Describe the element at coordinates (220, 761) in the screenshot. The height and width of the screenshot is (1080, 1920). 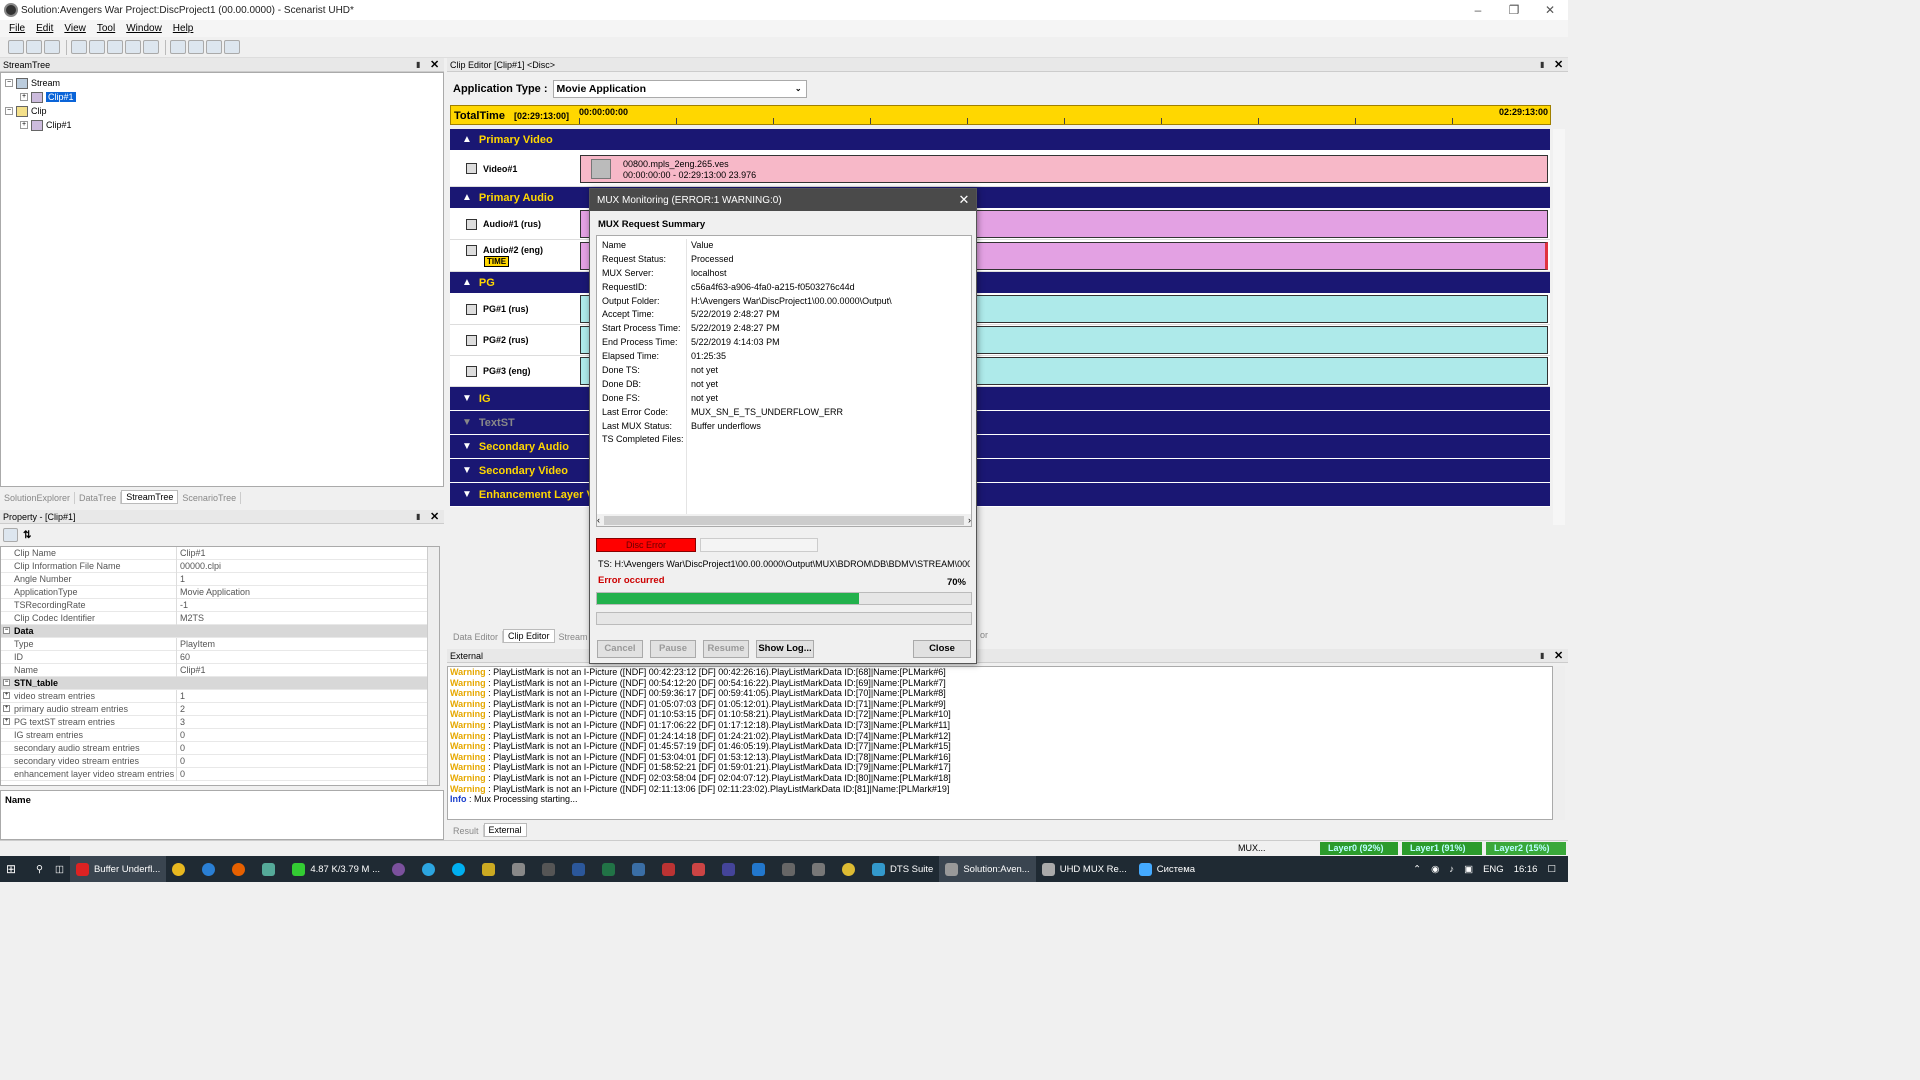
I see `property-row: secondary video stream entries 0` at that location.